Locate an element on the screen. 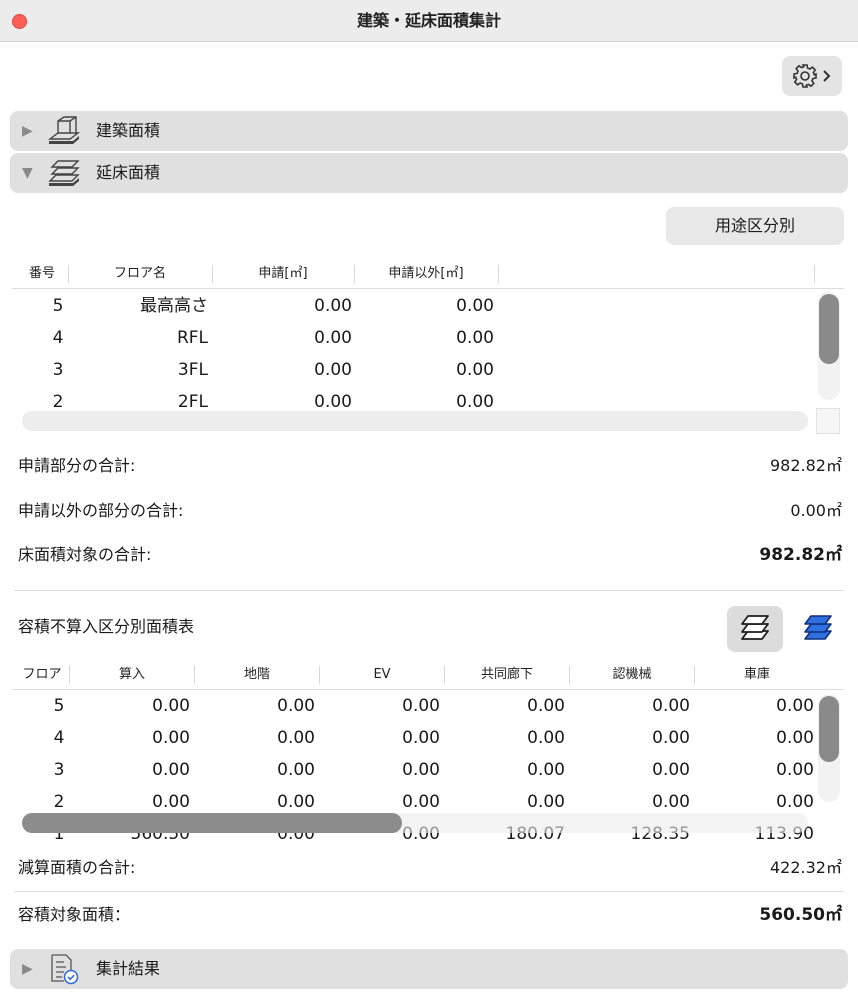 Image resolution: width=858 pixels, height=999 pixels. cell-number: 2 is located at coordinates (58, 401).